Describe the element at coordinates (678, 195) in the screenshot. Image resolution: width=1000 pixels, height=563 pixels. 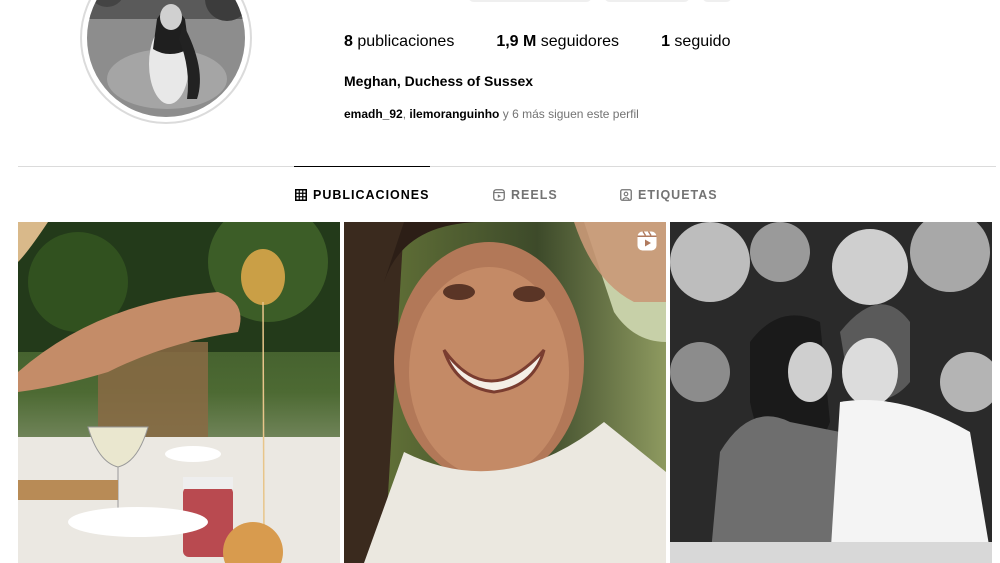
I see `tab-tagged-label: ETIQUETAS` at that location.